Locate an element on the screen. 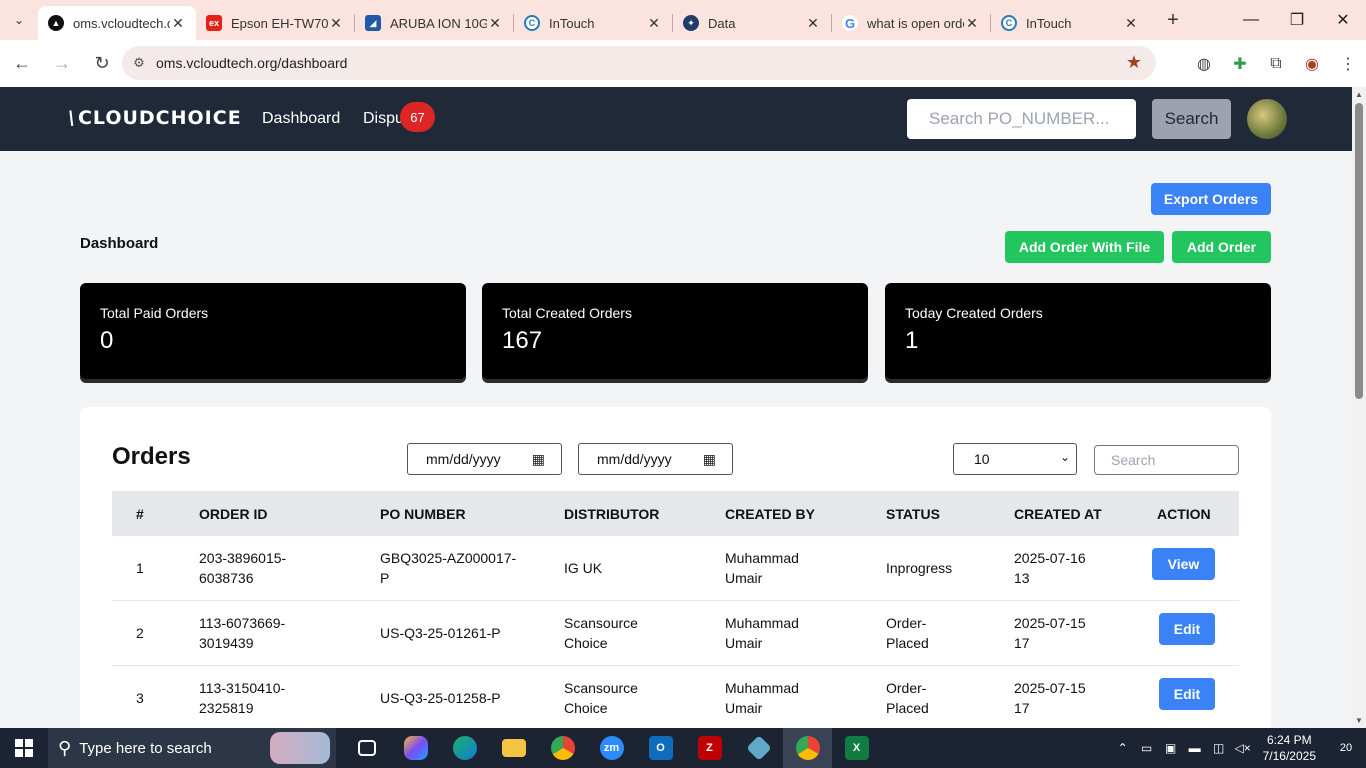  vcloud-icon: ▲ is located at coordinates (56, 23).